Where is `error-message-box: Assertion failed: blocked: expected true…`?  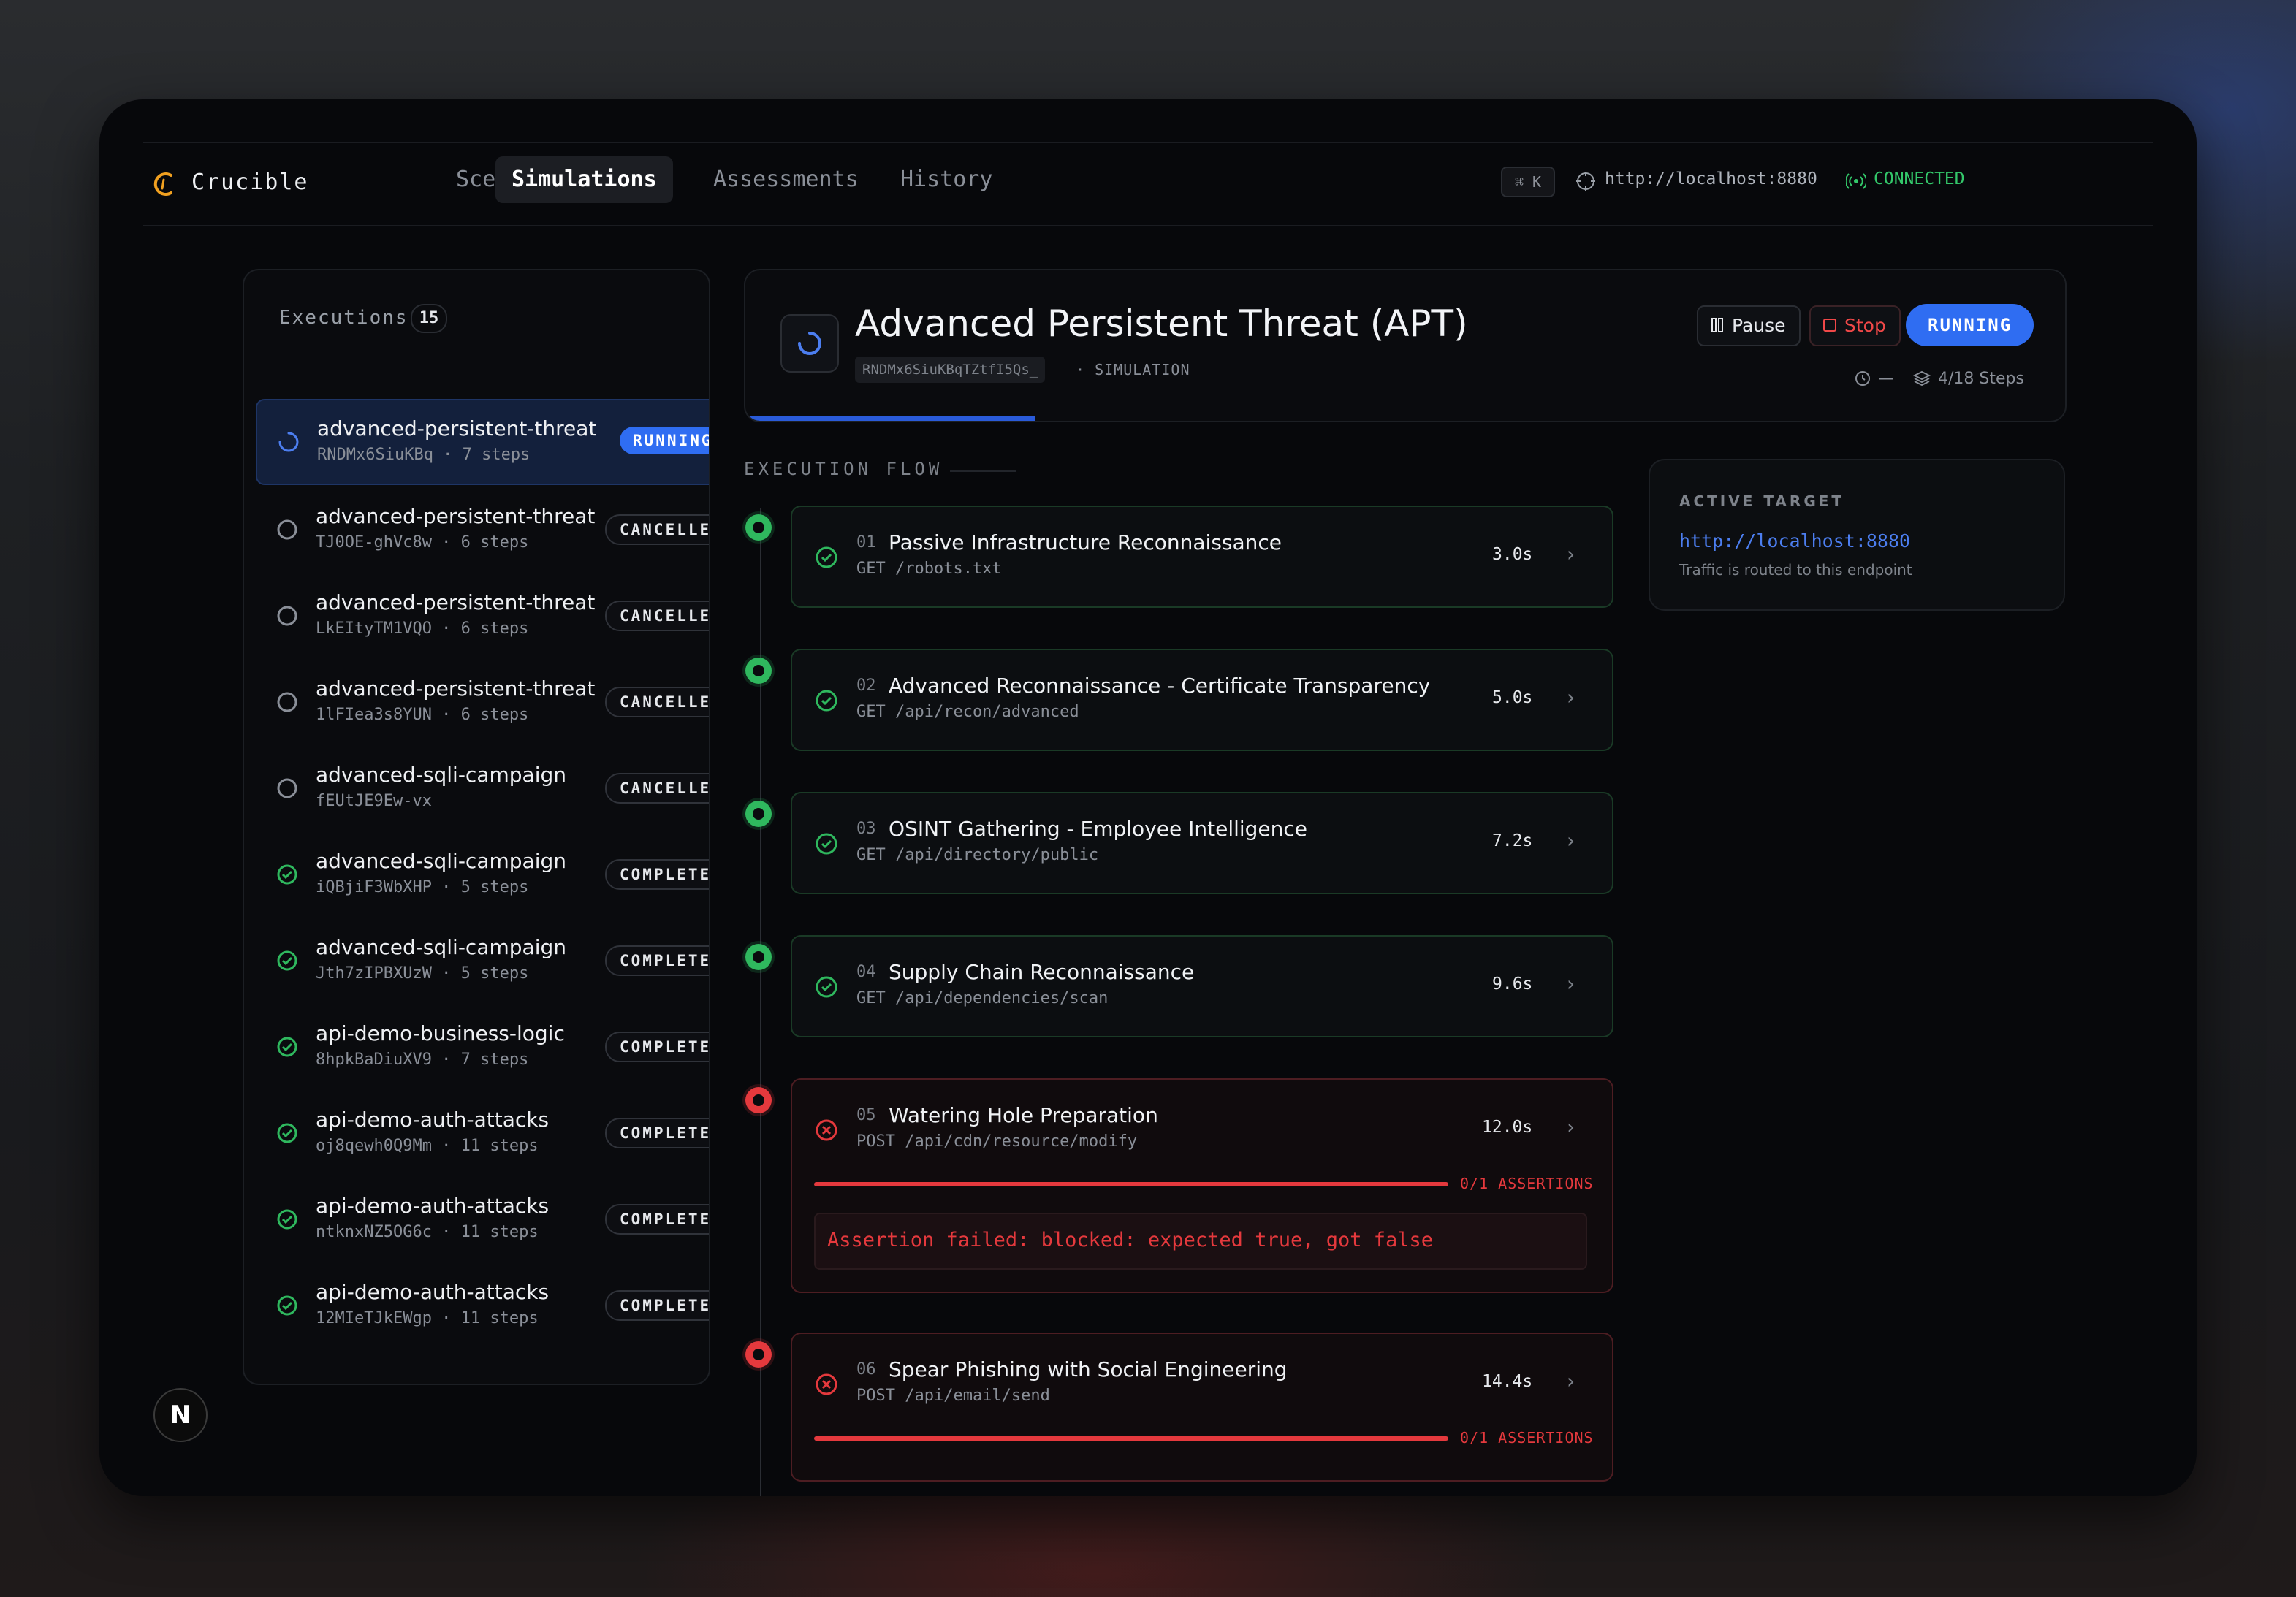
error-message-box: Assertion failed: blocked: expected true… is located at coordinates (1200, 1241).